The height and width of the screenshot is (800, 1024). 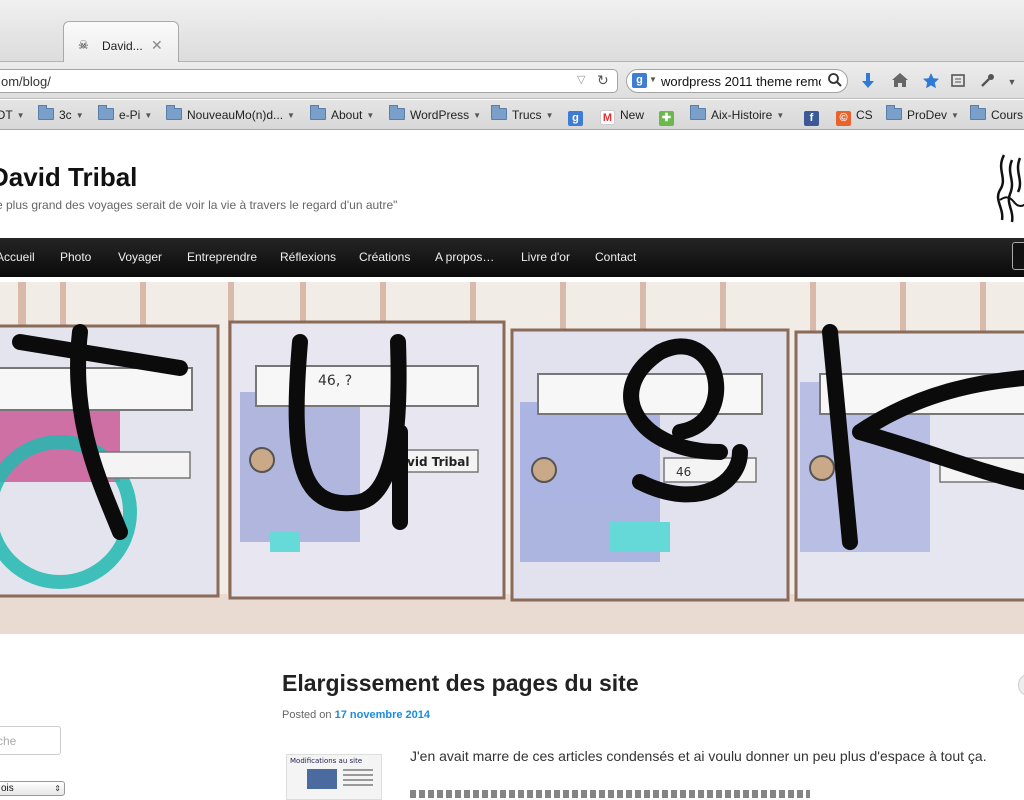 I want to click on bookmark-label: WordPress, so click(x=440, y=115).